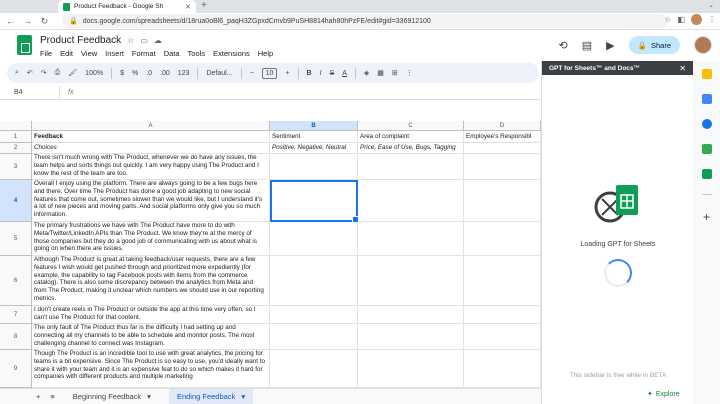  I want to click on account-avatar, so click(703, 45).